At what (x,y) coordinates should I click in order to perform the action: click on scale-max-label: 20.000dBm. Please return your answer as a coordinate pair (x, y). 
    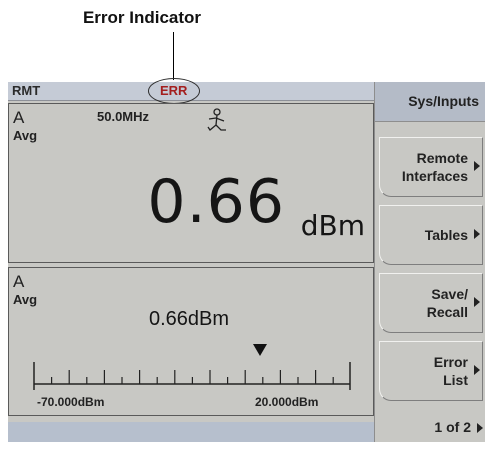
    Looking at the image, I should click on (287, 402).